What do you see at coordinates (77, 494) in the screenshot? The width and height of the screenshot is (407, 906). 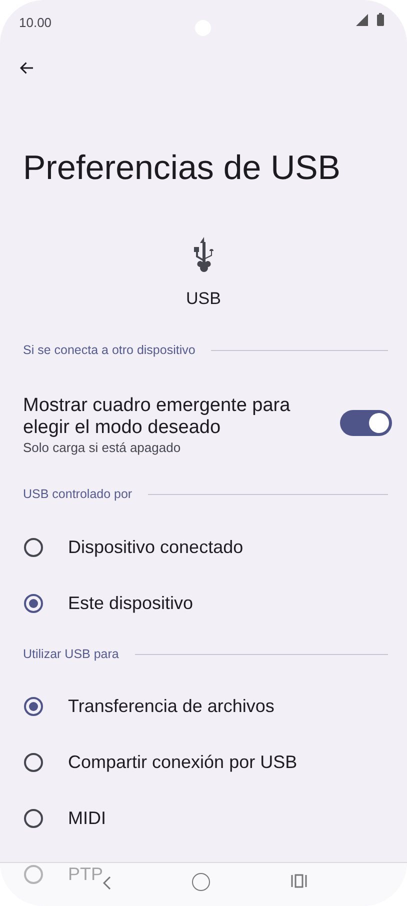 I see `section-header: USB controlado por` at bounding box center [77, 494].